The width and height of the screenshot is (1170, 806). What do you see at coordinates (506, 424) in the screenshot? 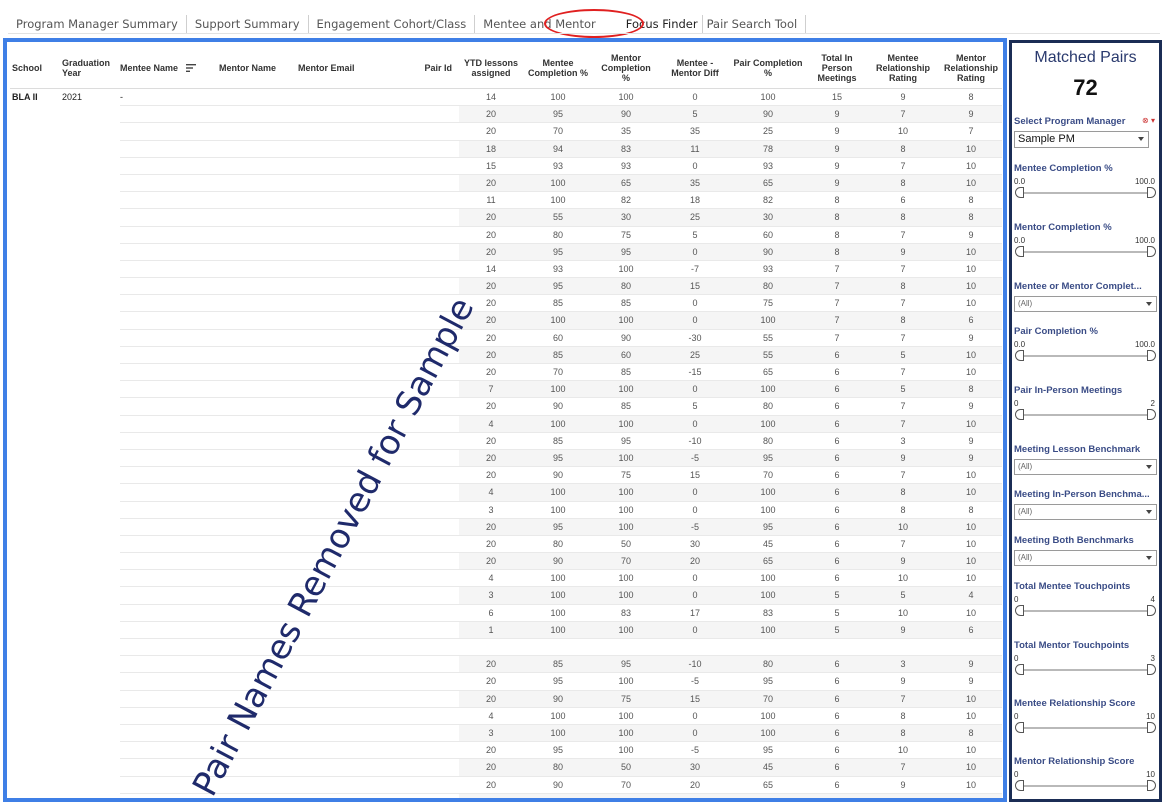
I see `table-row: 4 100 100 0 100 6 7 10` at bounding box center [506, 424].